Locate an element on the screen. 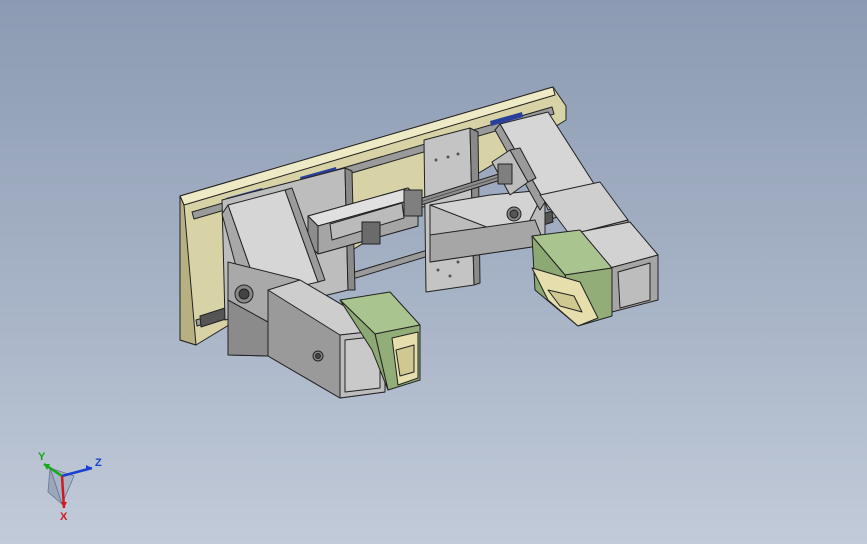  y-axis-label: Y is located at coordinates (42, 457).